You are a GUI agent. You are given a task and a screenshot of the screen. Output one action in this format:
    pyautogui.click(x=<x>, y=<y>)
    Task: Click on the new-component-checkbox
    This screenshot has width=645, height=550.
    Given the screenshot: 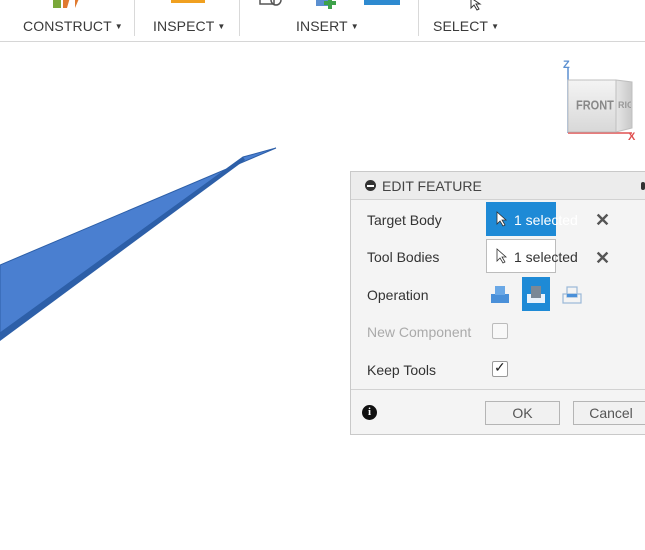 What is the action you would take?
    pyautogui.click(x=500, y=331)
    